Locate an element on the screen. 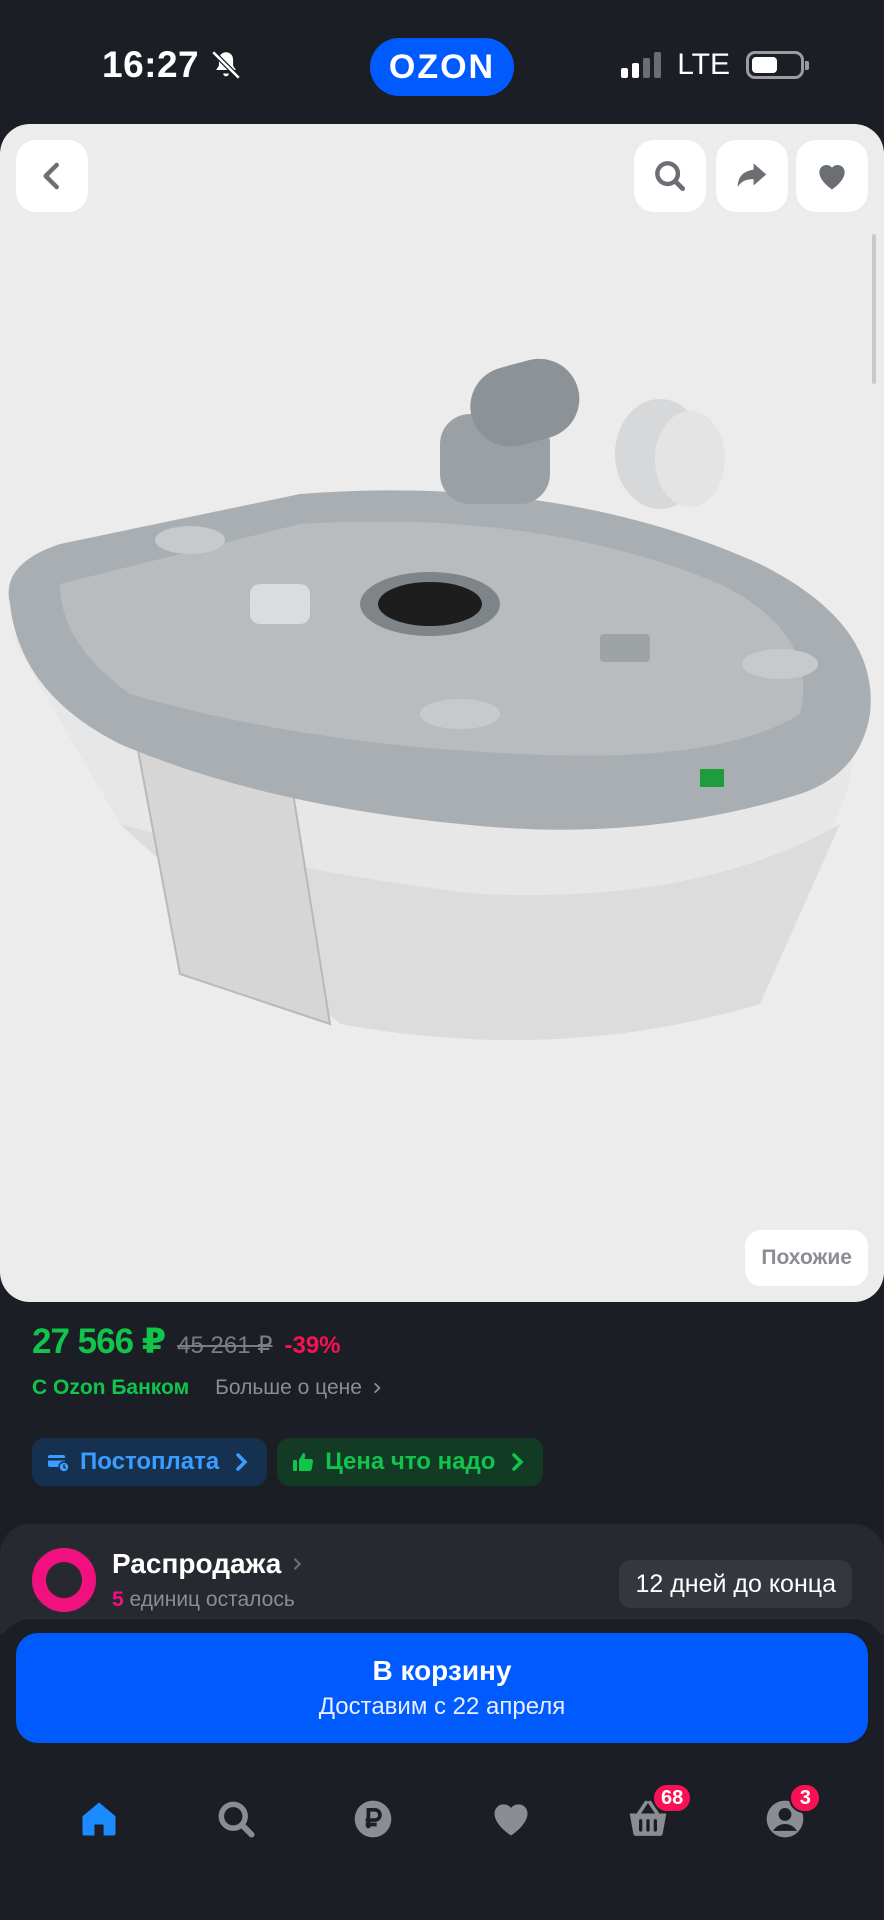 The image size is (884, 1920). status-bar: 16:27 OZON LTE is located at coordinates (442, 62).